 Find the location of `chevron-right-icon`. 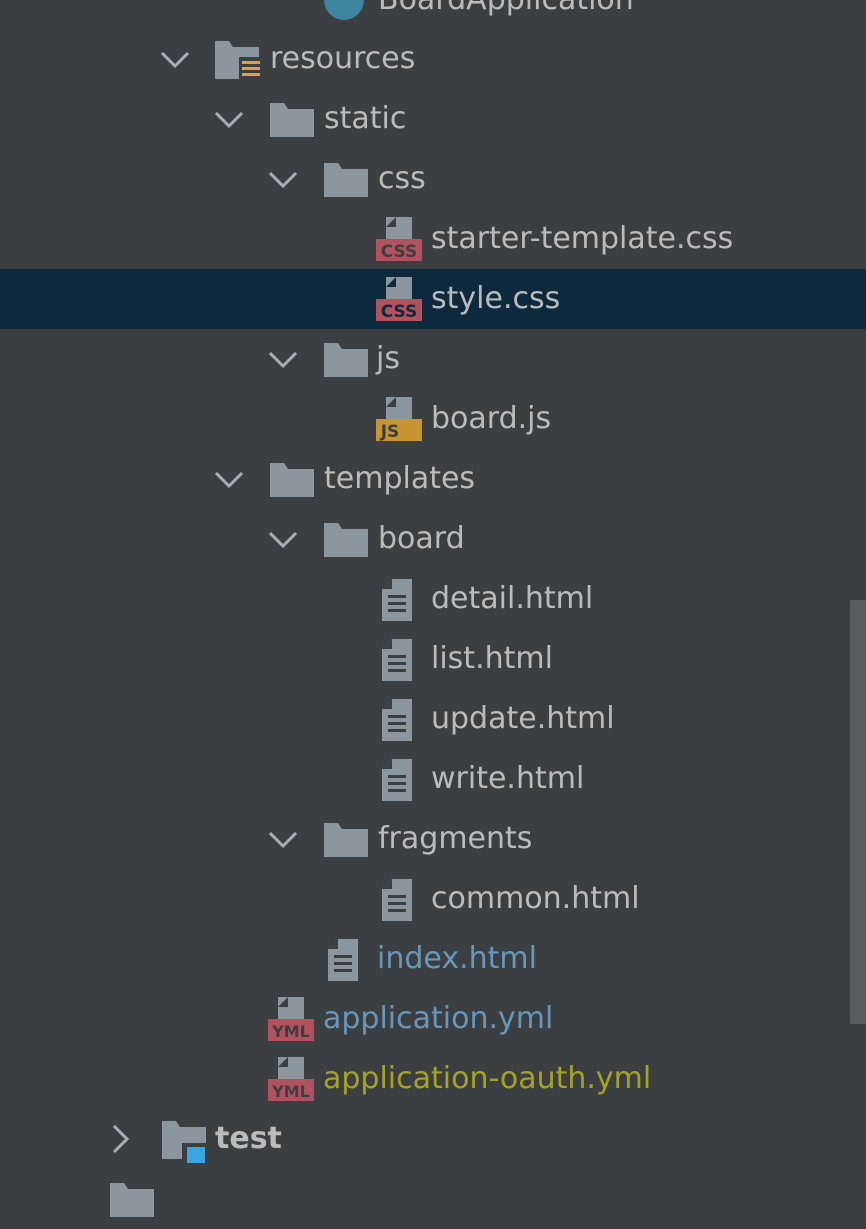

chevron-right-icon is located at coordinates (120, 1139).